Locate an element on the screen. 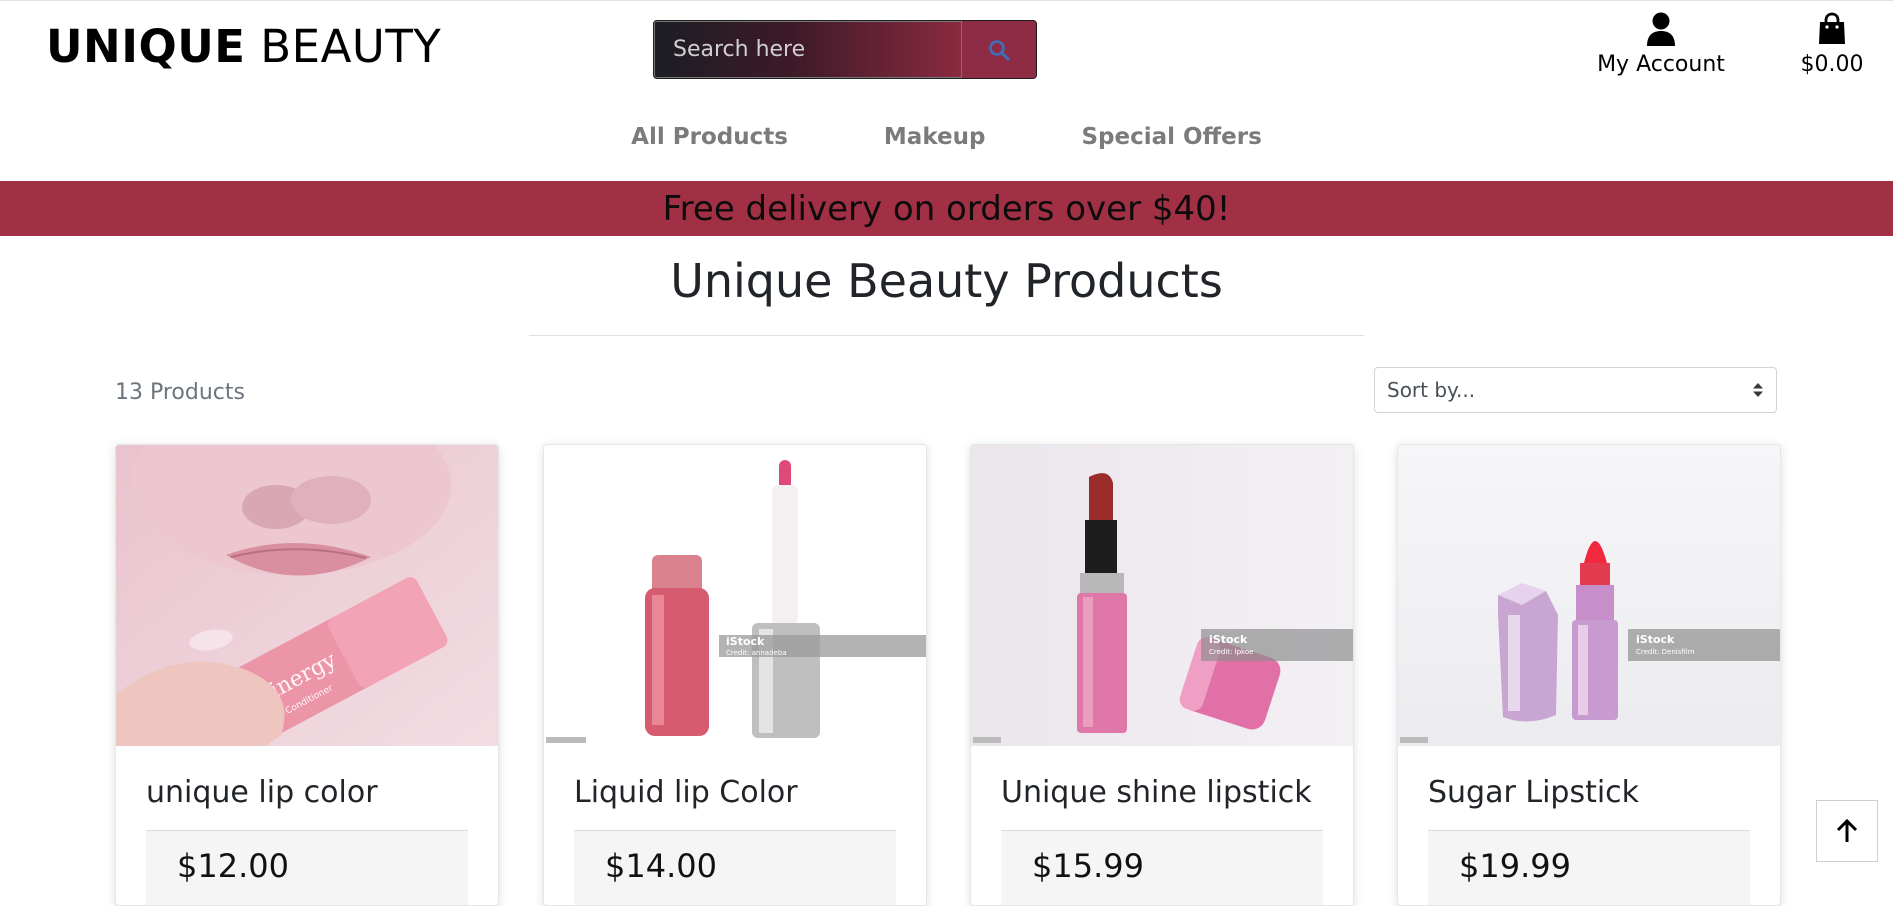  product-price: $14.00 is located at coordinates (661, 866).